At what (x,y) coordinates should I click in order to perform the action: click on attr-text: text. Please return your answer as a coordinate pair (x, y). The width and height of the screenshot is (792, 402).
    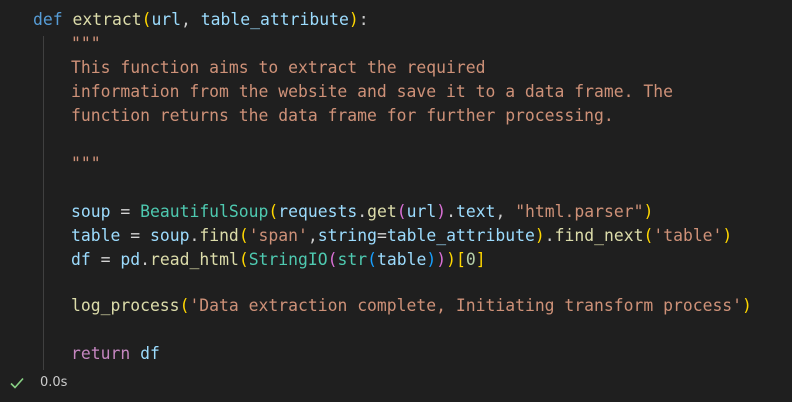
    Looking at the image, I should click on (475, 211).